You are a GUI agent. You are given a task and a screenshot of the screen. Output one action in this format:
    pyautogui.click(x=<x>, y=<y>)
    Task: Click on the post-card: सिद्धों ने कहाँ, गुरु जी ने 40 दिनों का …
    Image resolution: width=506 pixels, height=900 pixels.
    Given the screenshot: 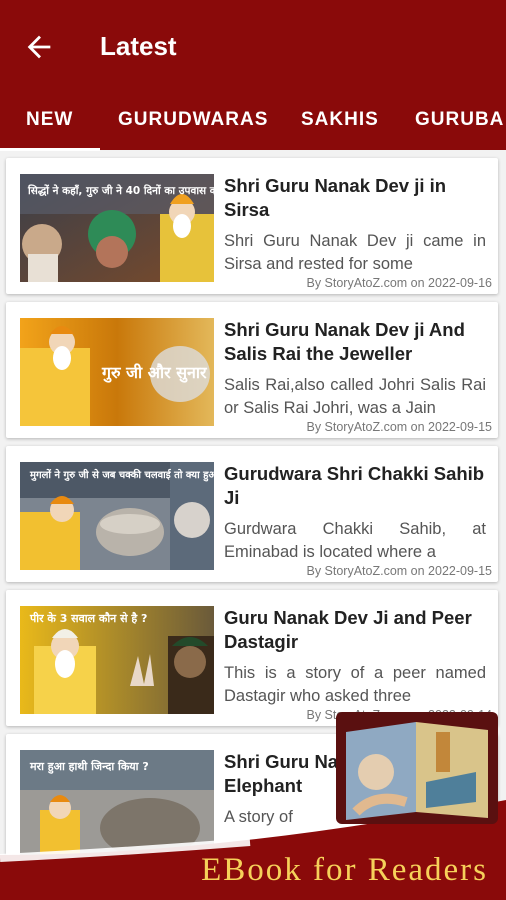 What is the action you would take?
    pyautogui.click(x=252, y=226)
    